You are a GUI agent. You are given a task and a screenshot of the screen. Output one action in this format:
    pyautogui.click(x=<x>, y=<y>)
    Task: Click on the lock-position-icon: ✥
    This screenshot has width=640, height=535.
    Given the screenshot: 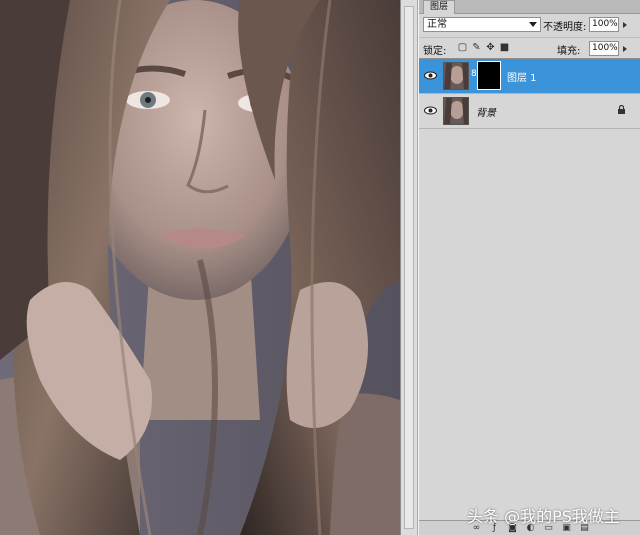 What is the action you would take?
    pyautogui.click(x=490, y=47)
    